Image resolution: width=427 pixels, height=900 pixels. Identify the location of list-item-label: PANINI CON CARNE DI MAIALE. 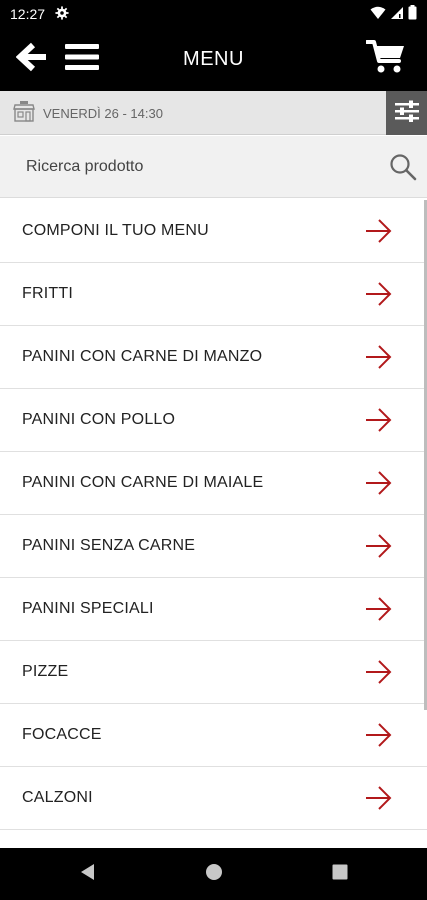
(143, 482).